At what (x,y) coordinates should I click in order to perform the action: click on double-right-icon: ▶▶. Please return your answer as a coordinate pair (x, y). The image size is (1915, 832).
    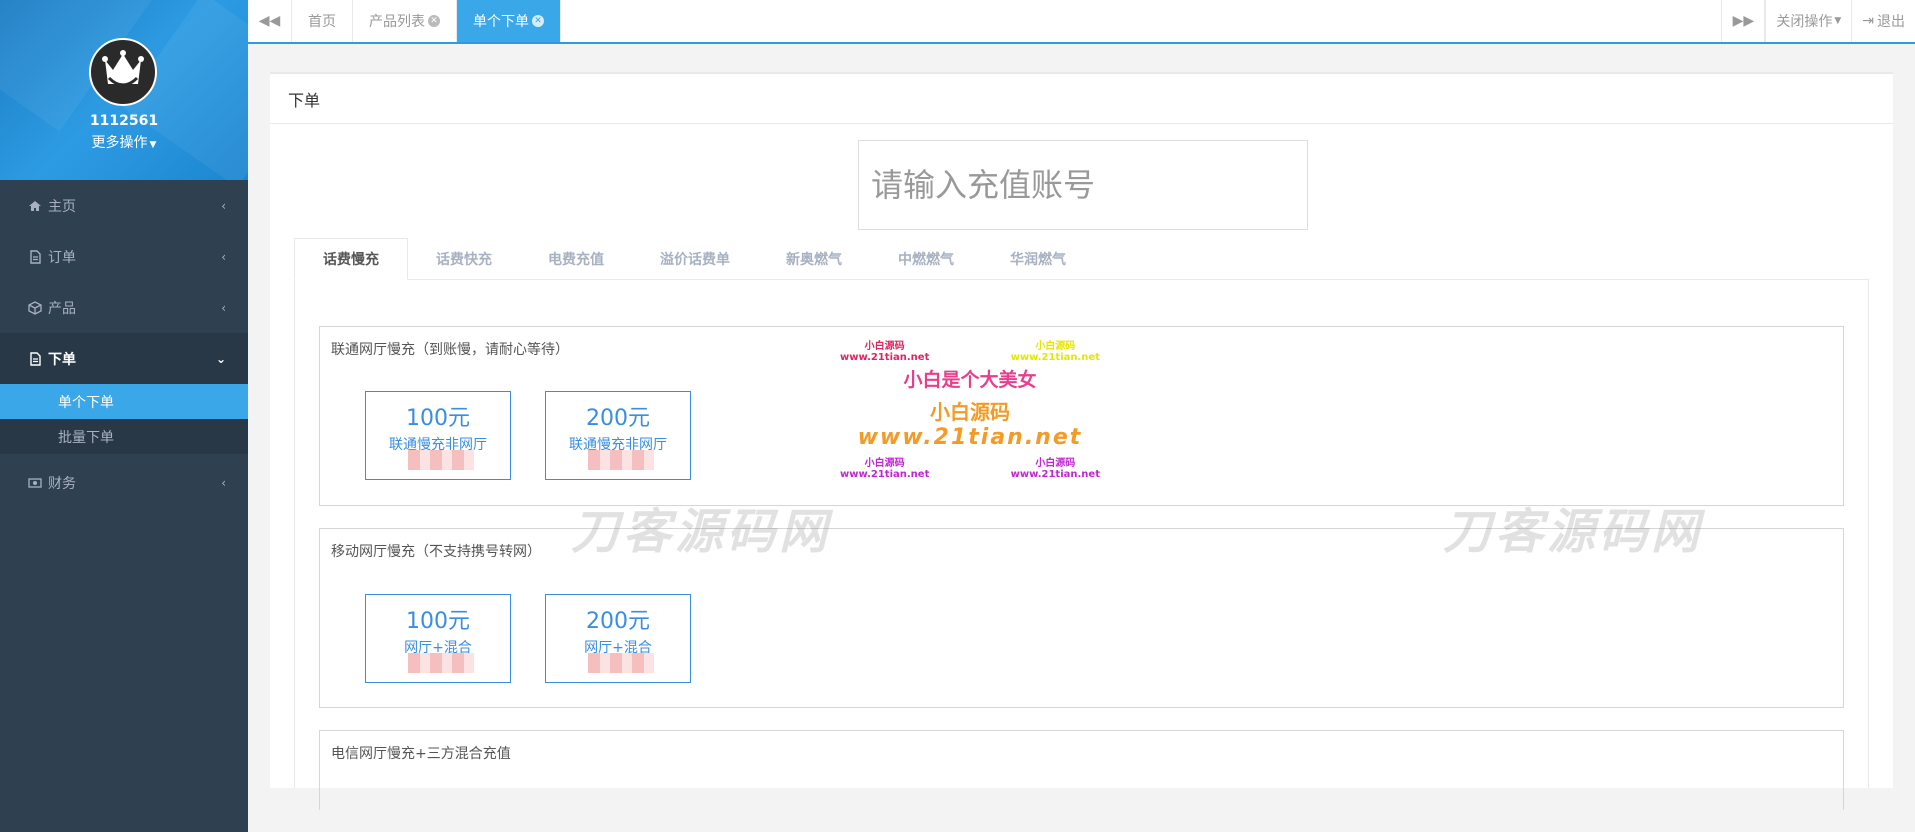
    Looking at the image, I should click on (1743, 21).